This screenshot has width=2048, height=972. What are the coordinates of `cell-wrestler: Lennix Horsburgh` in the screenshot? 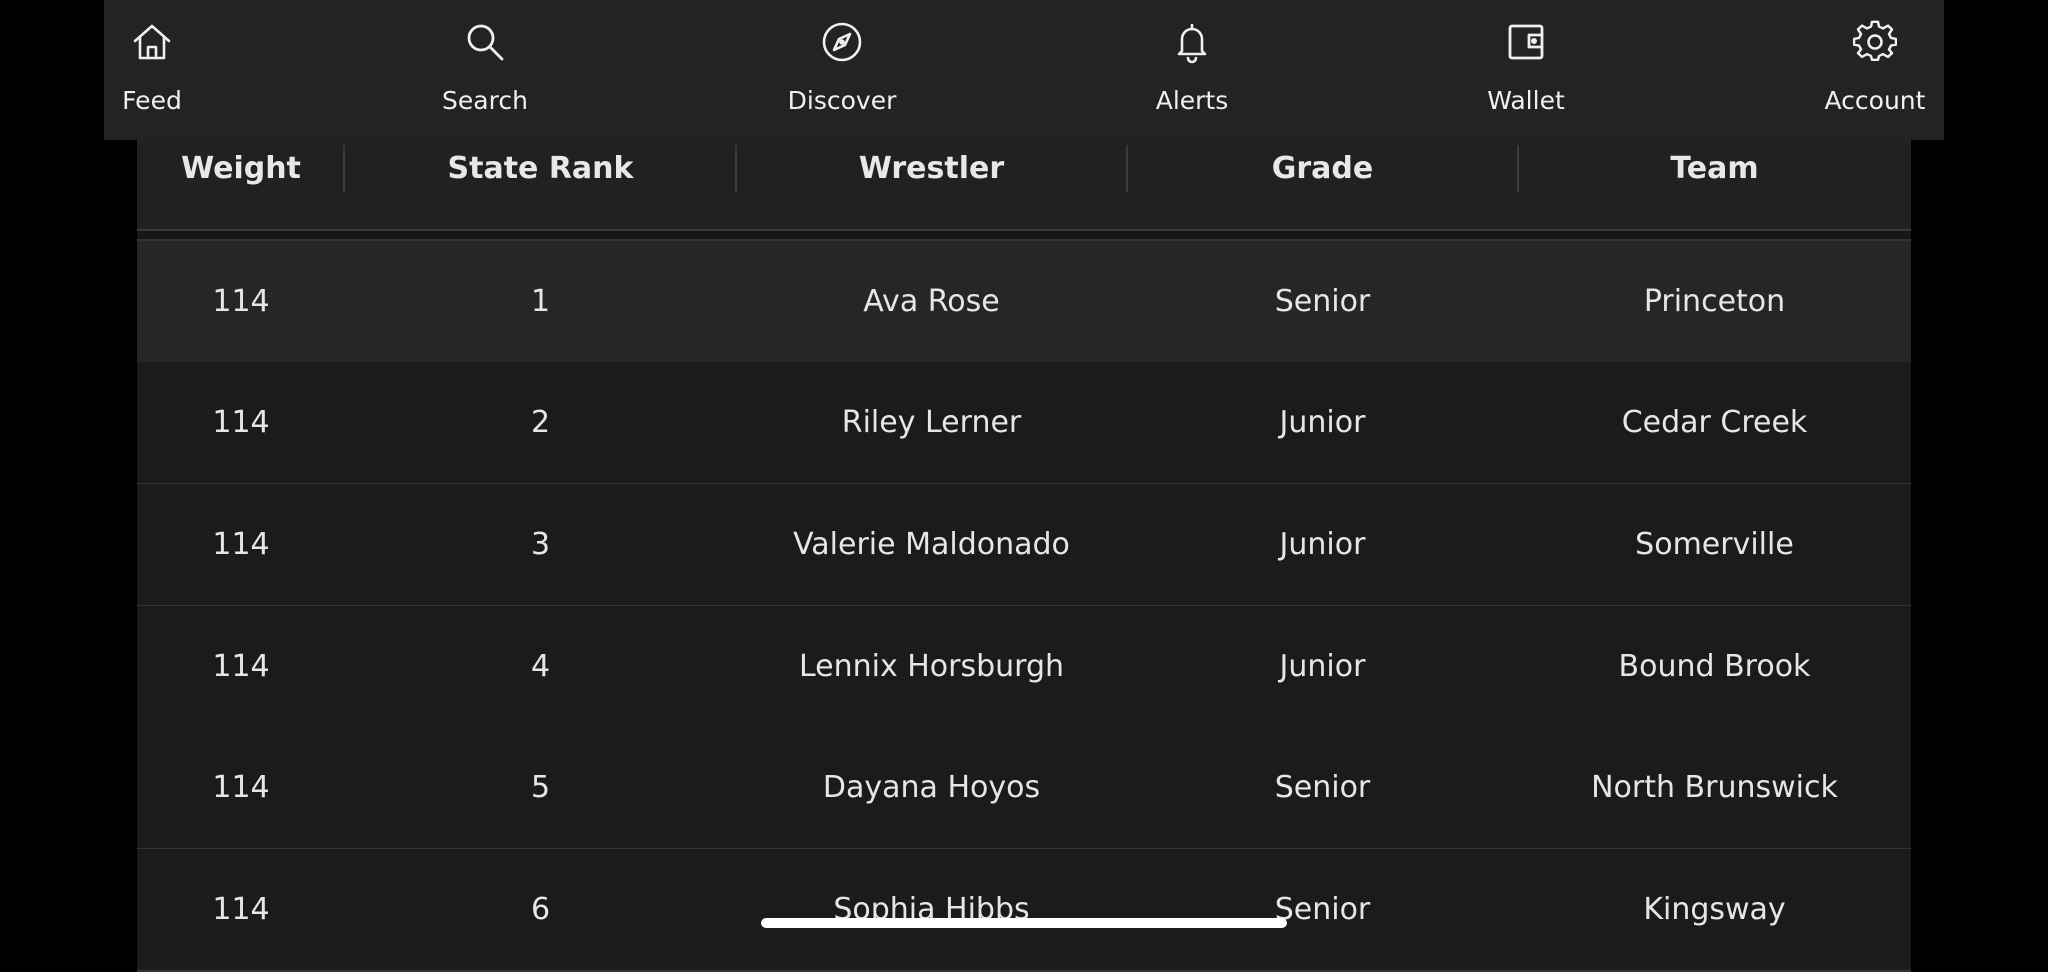 It's located at (931, 666).